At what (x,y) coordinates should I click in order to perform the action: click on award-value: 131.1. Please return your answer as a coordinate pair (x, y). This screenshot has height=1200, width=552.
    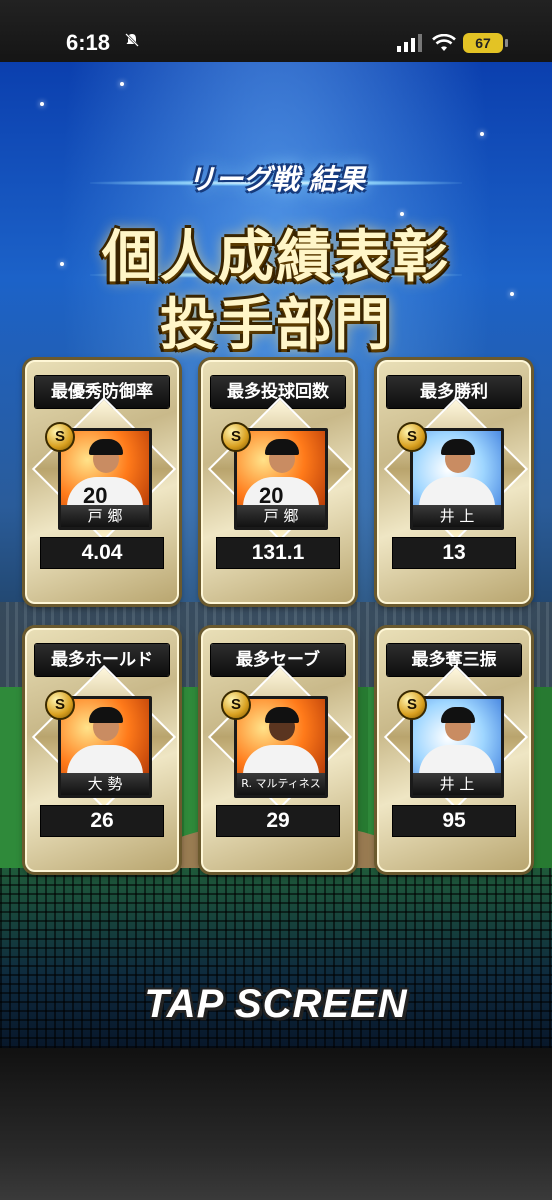
    Looking at the image, I should click on (278, 553).